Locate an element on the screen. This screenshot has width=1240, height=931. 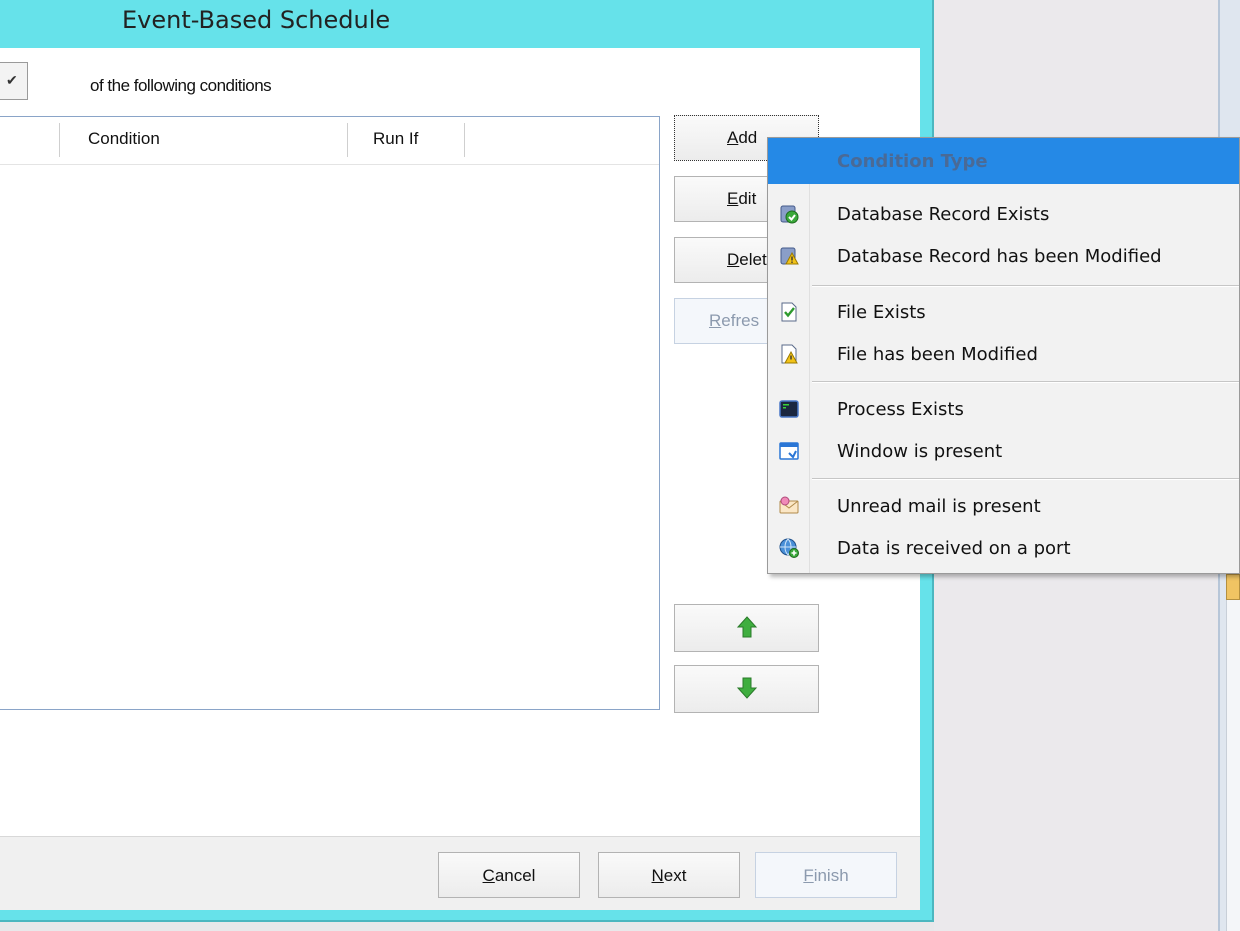
menu-item-file-modified: File has been Modified is located at coordinates (1003, 355).